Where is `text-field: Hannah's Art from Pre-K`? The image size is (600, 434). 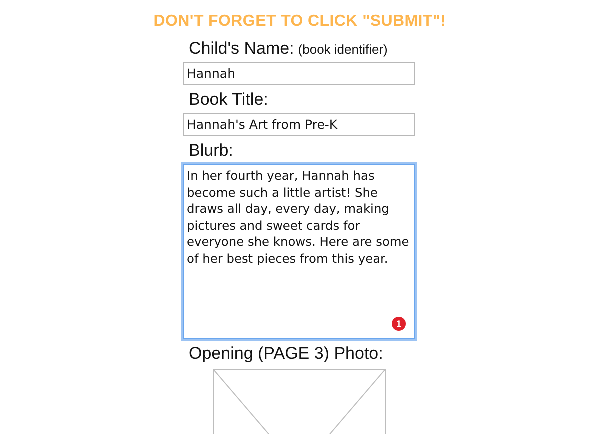 text-field: Hannah's Art from Pre-K is located at coordinates (299, 124).